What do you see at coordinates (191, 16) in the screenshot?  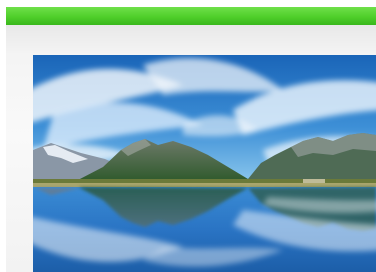 I see `top-bar` at bounding box center [191, 16].